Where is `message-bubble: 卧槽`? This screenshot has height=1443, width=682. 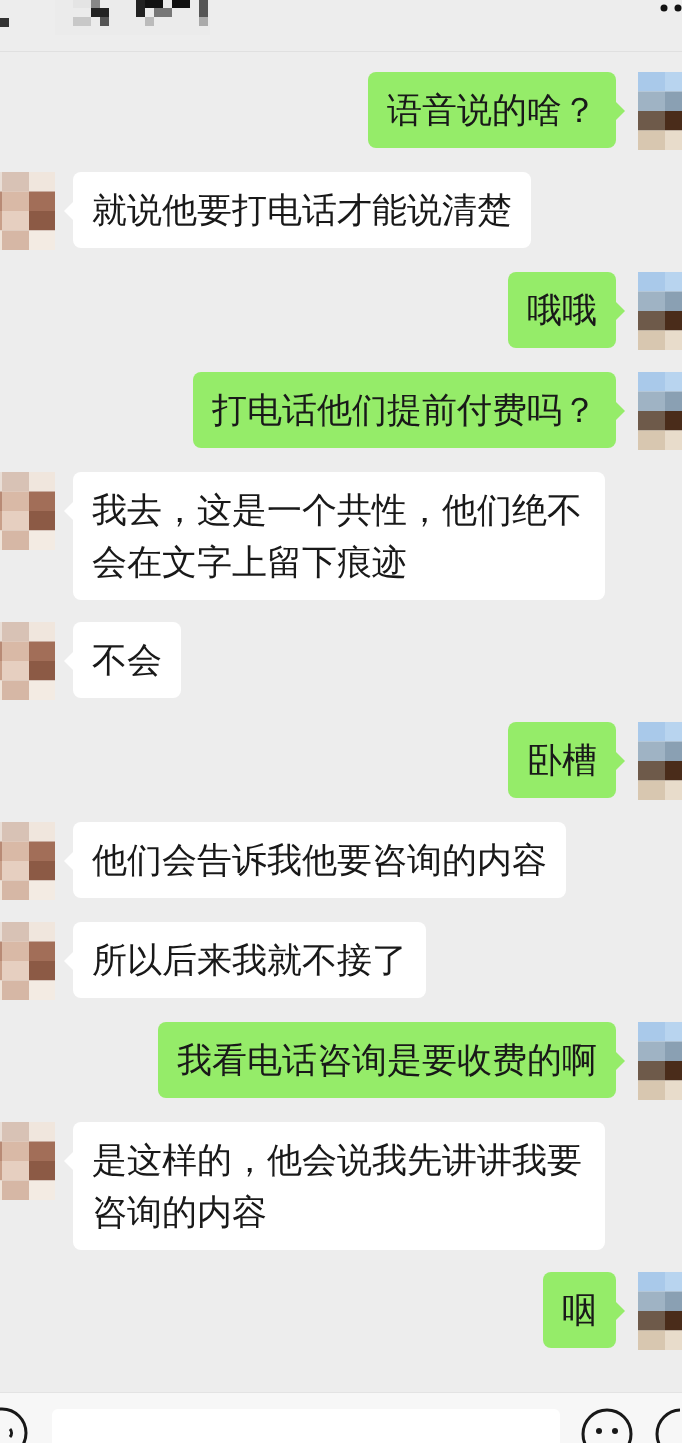
message-bubble: 卧槽 is located at coordinates (562, 760).